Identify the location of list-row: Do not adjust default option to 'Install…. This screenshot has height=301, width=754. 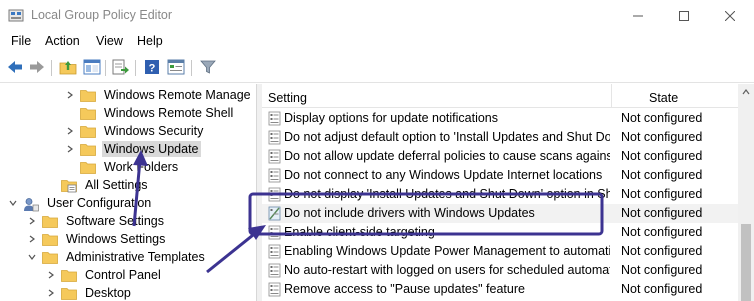
(500, 137).